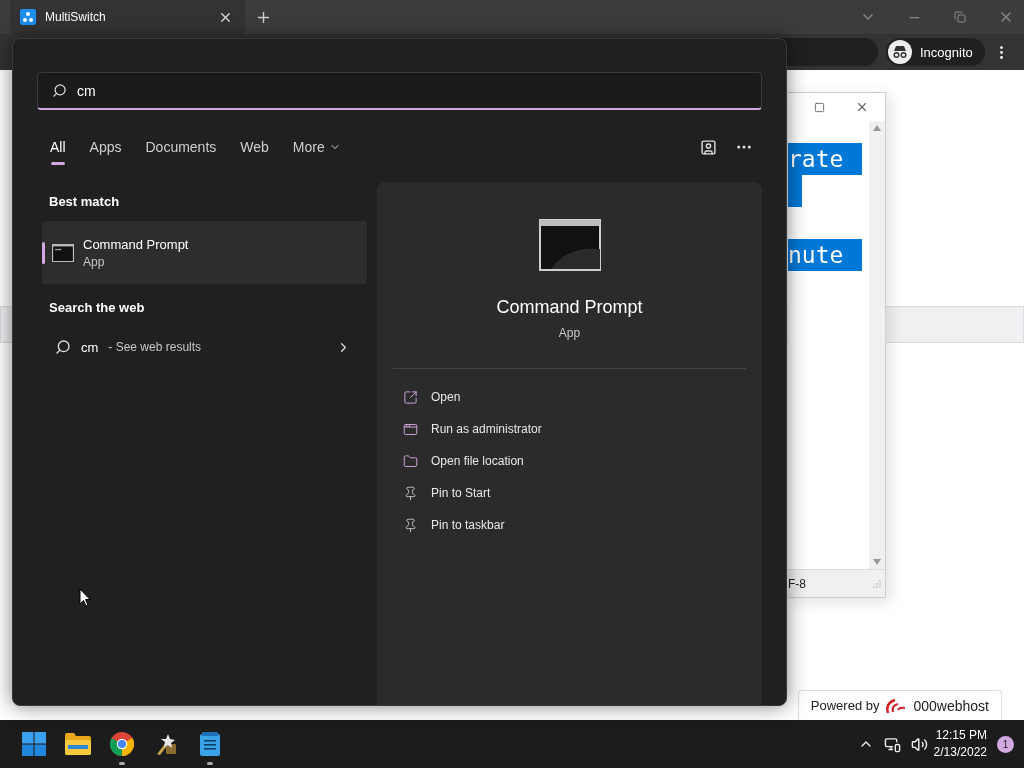  I want to click on open-external-icon, so click(410, 397).